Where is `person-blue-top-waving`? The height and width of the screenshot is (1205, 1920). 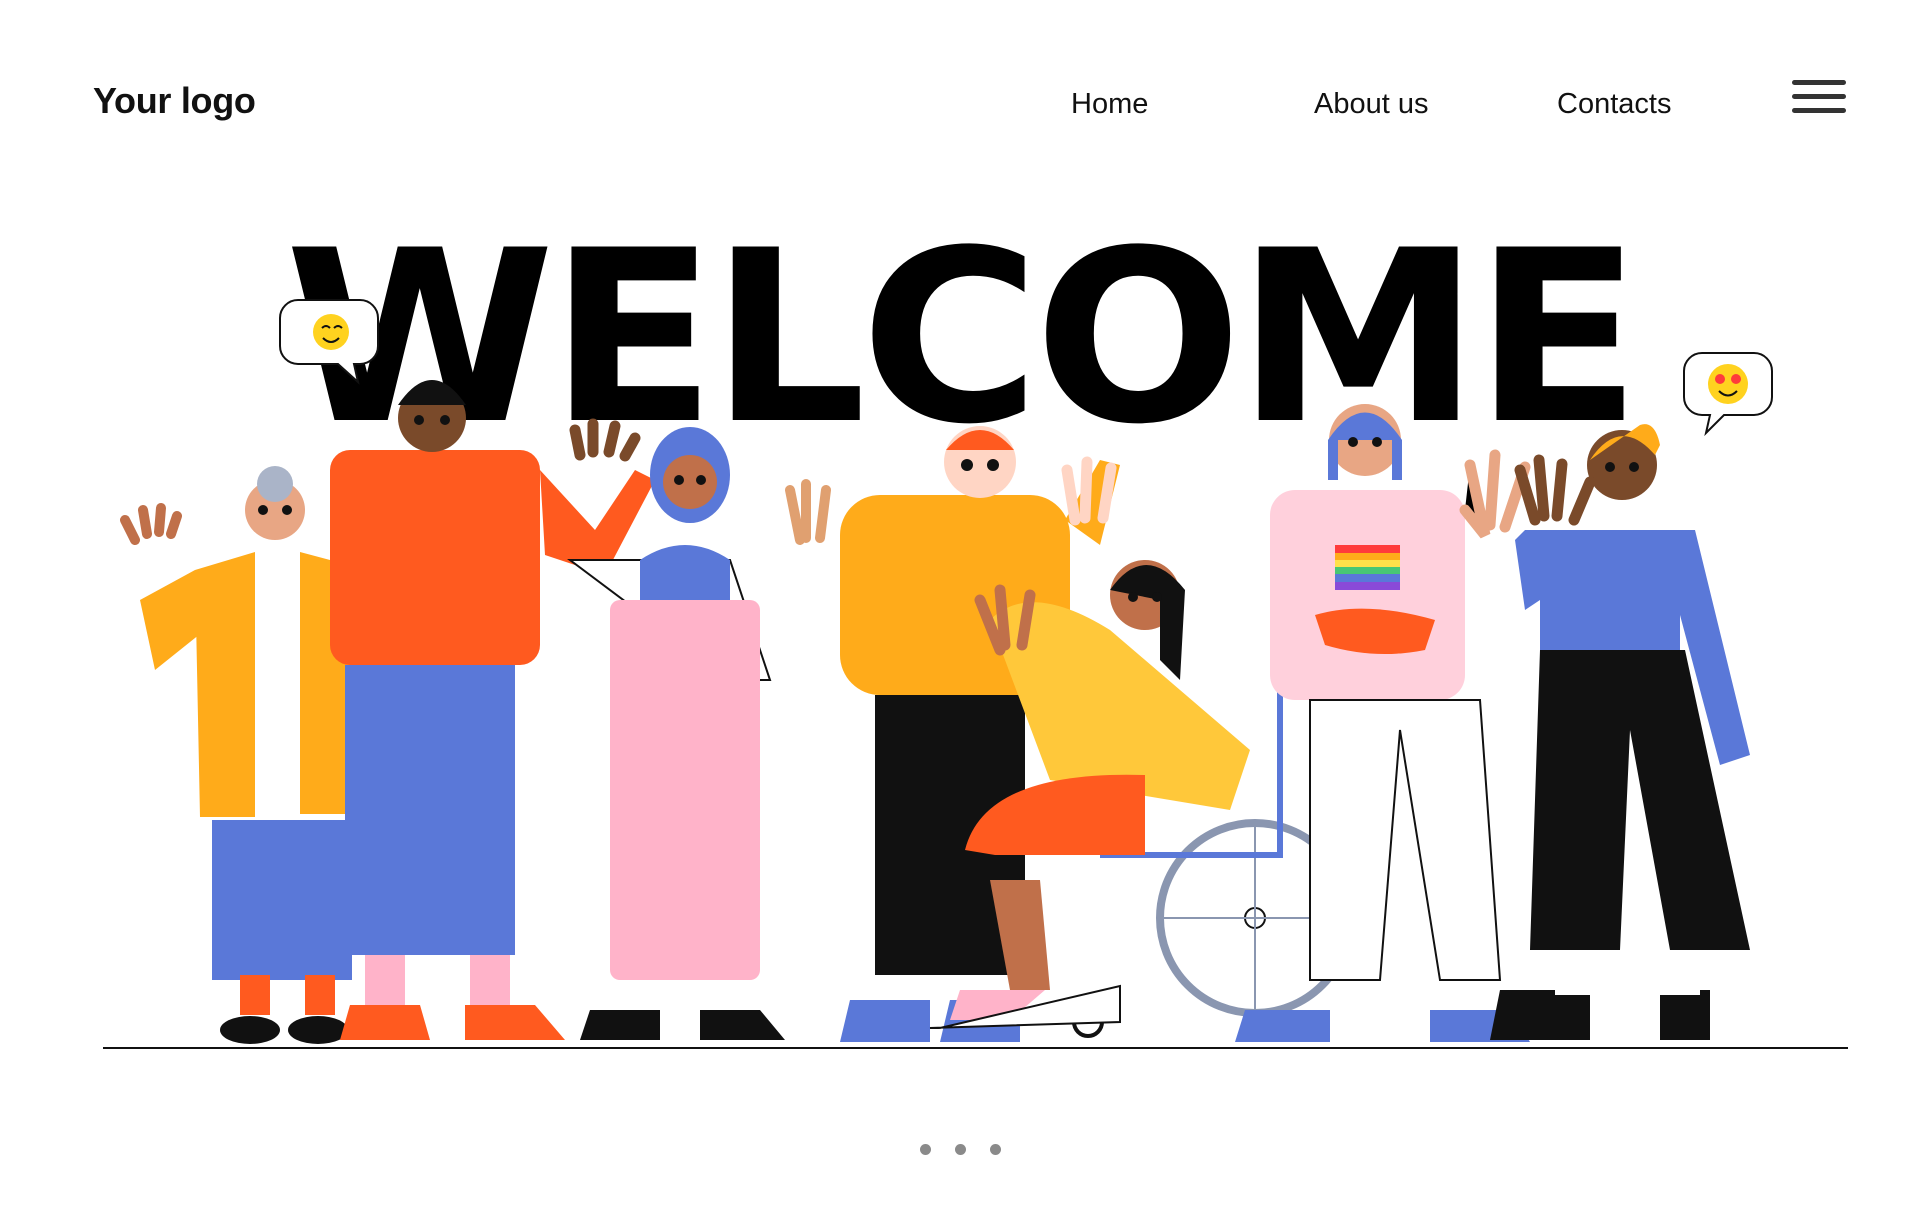
person-blue-top-waving is located at coordinates (1620, 732).